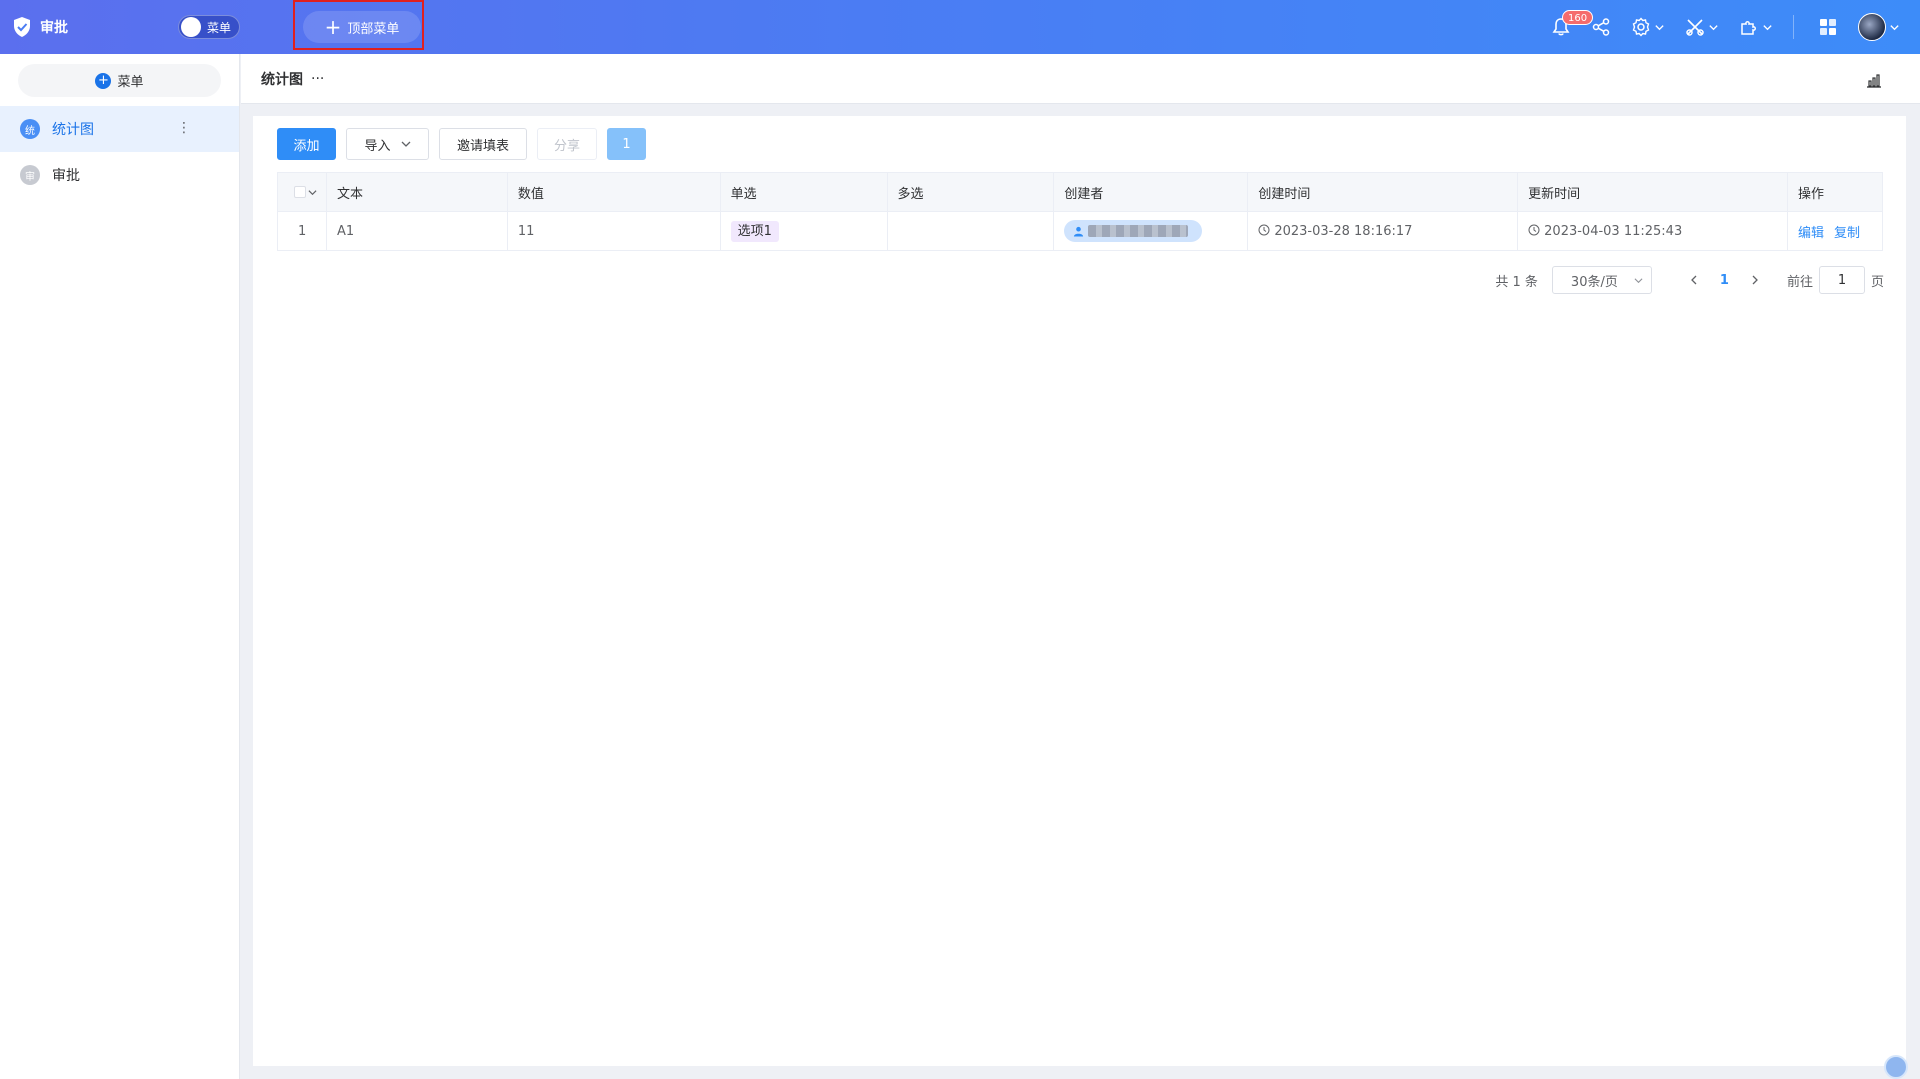 This screenshot has width=1920, height=1079. I want to click on plugins-dropdown, so click(1756, 27).